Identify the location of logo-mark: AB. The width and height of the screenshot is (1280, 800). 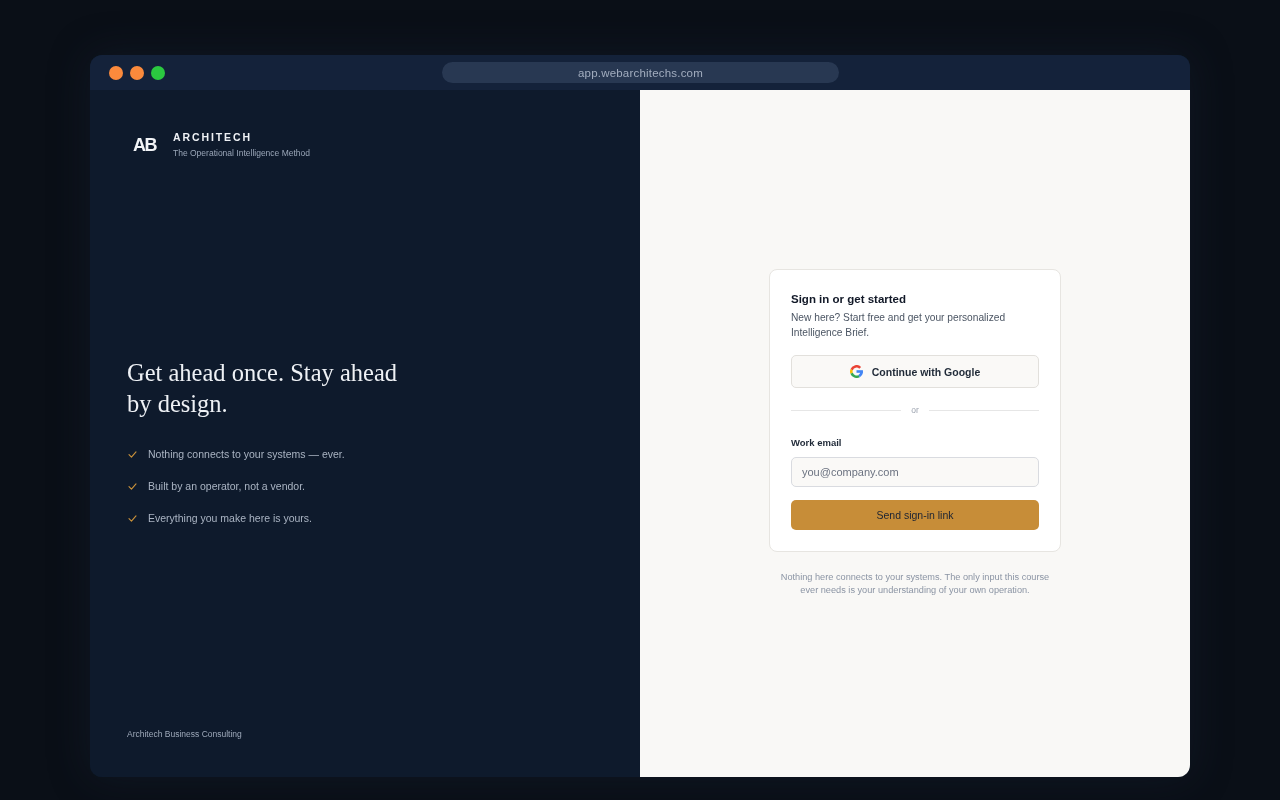
(145, 145).